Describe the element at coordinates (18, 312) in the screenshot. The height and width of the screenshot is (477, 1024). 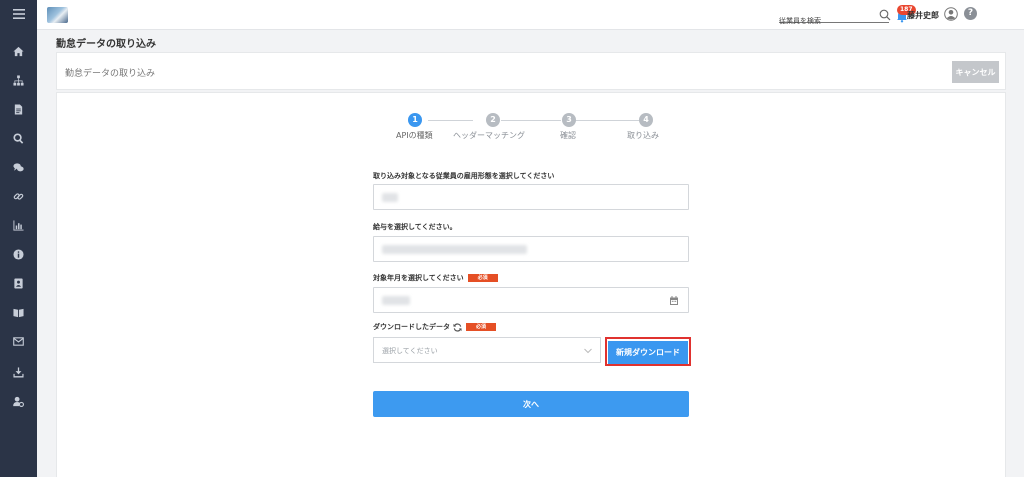
I see `book-icon` at that location.